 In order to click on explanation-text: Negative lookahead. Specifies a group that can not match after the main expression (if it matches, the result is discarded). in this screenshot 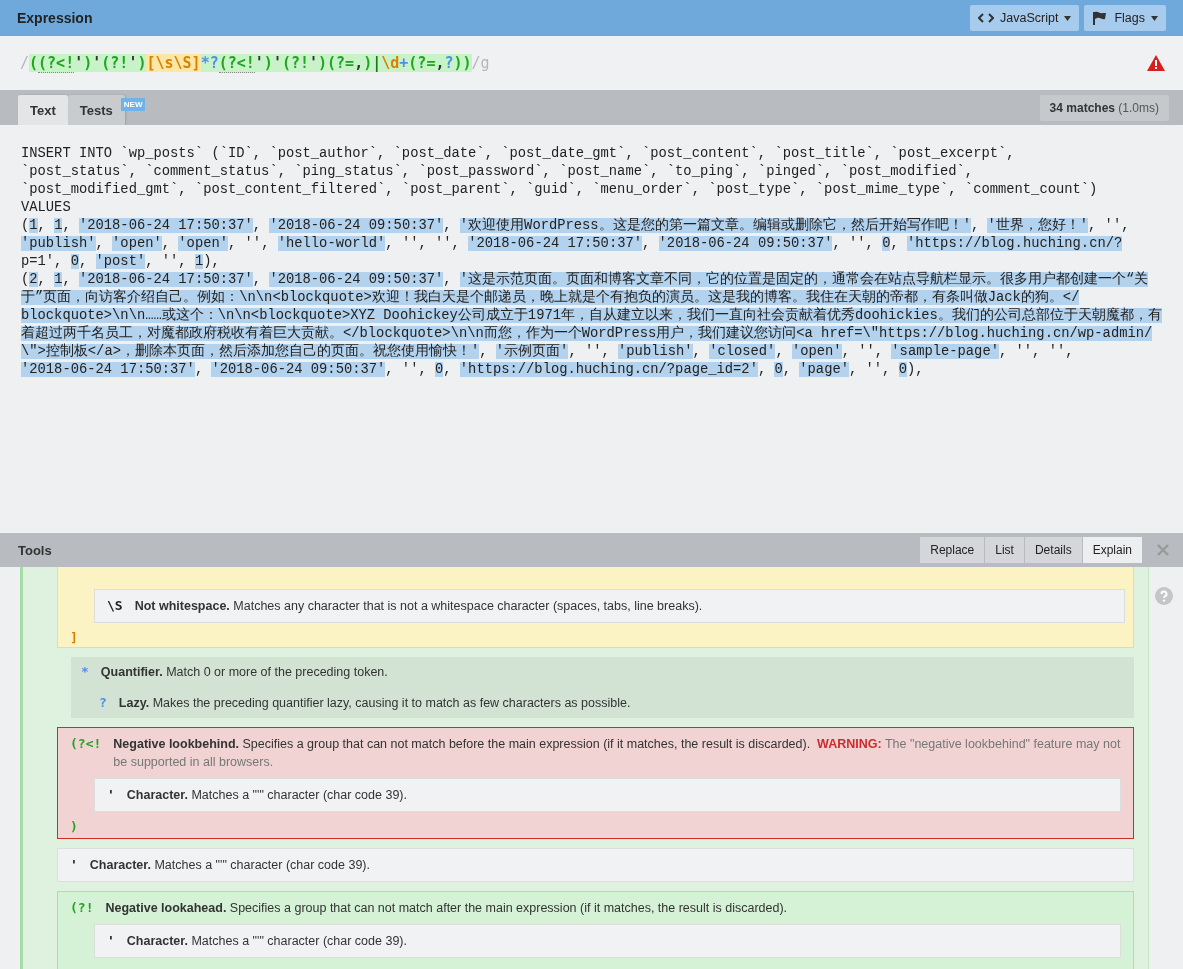, I will do `click(446, 908)`.